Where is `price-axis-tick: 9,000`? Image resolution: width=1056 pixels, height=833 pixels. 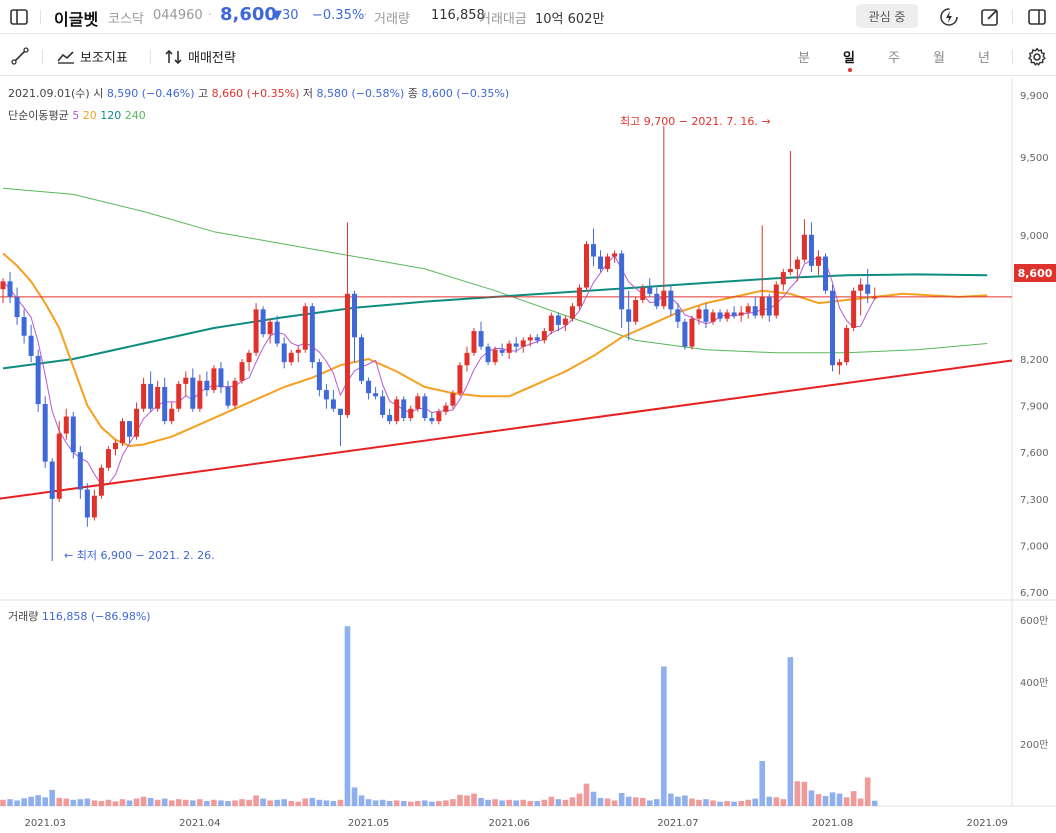 price-axis-tick: 9,000 is located at coordinates (1034, 236).